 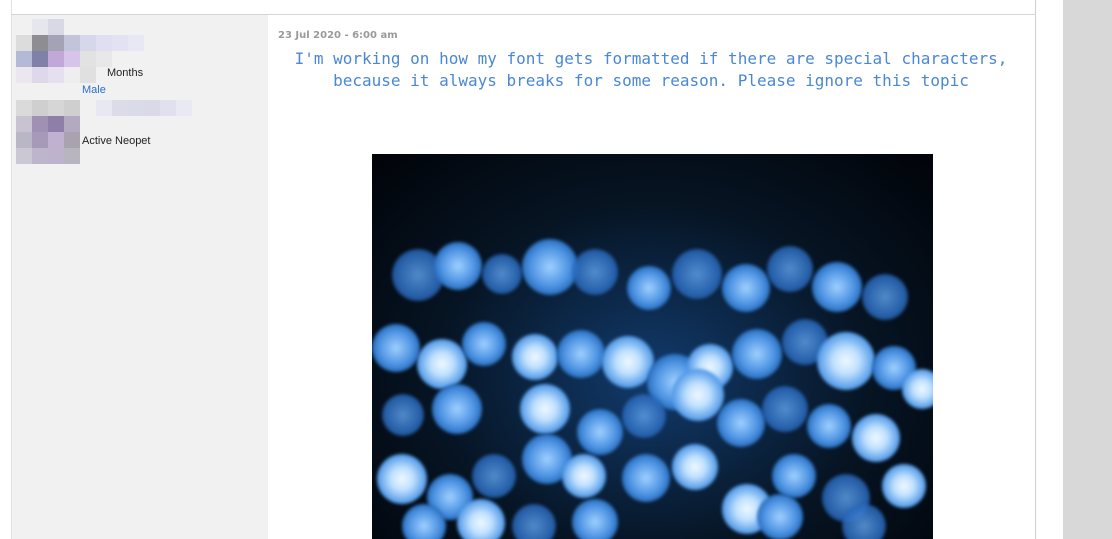 I want to click on censored-pet-avatar, so click(x=104, y=132).